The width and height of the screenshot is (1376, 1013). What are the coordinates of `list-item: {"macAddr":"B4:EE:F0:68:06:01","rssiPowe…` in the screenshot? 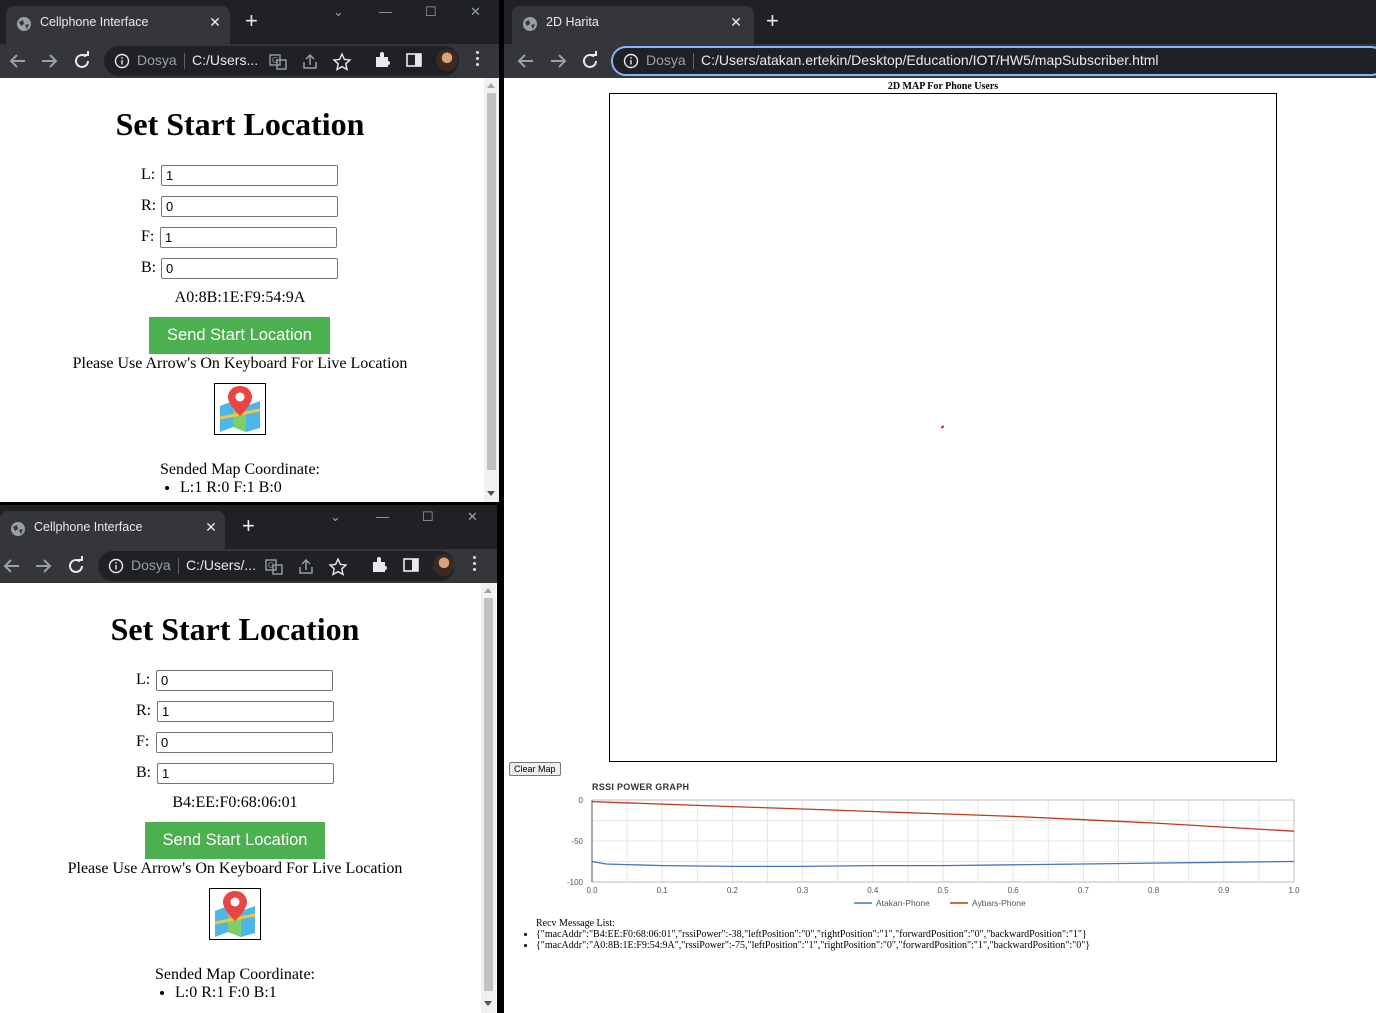 It's located at (813, 934).